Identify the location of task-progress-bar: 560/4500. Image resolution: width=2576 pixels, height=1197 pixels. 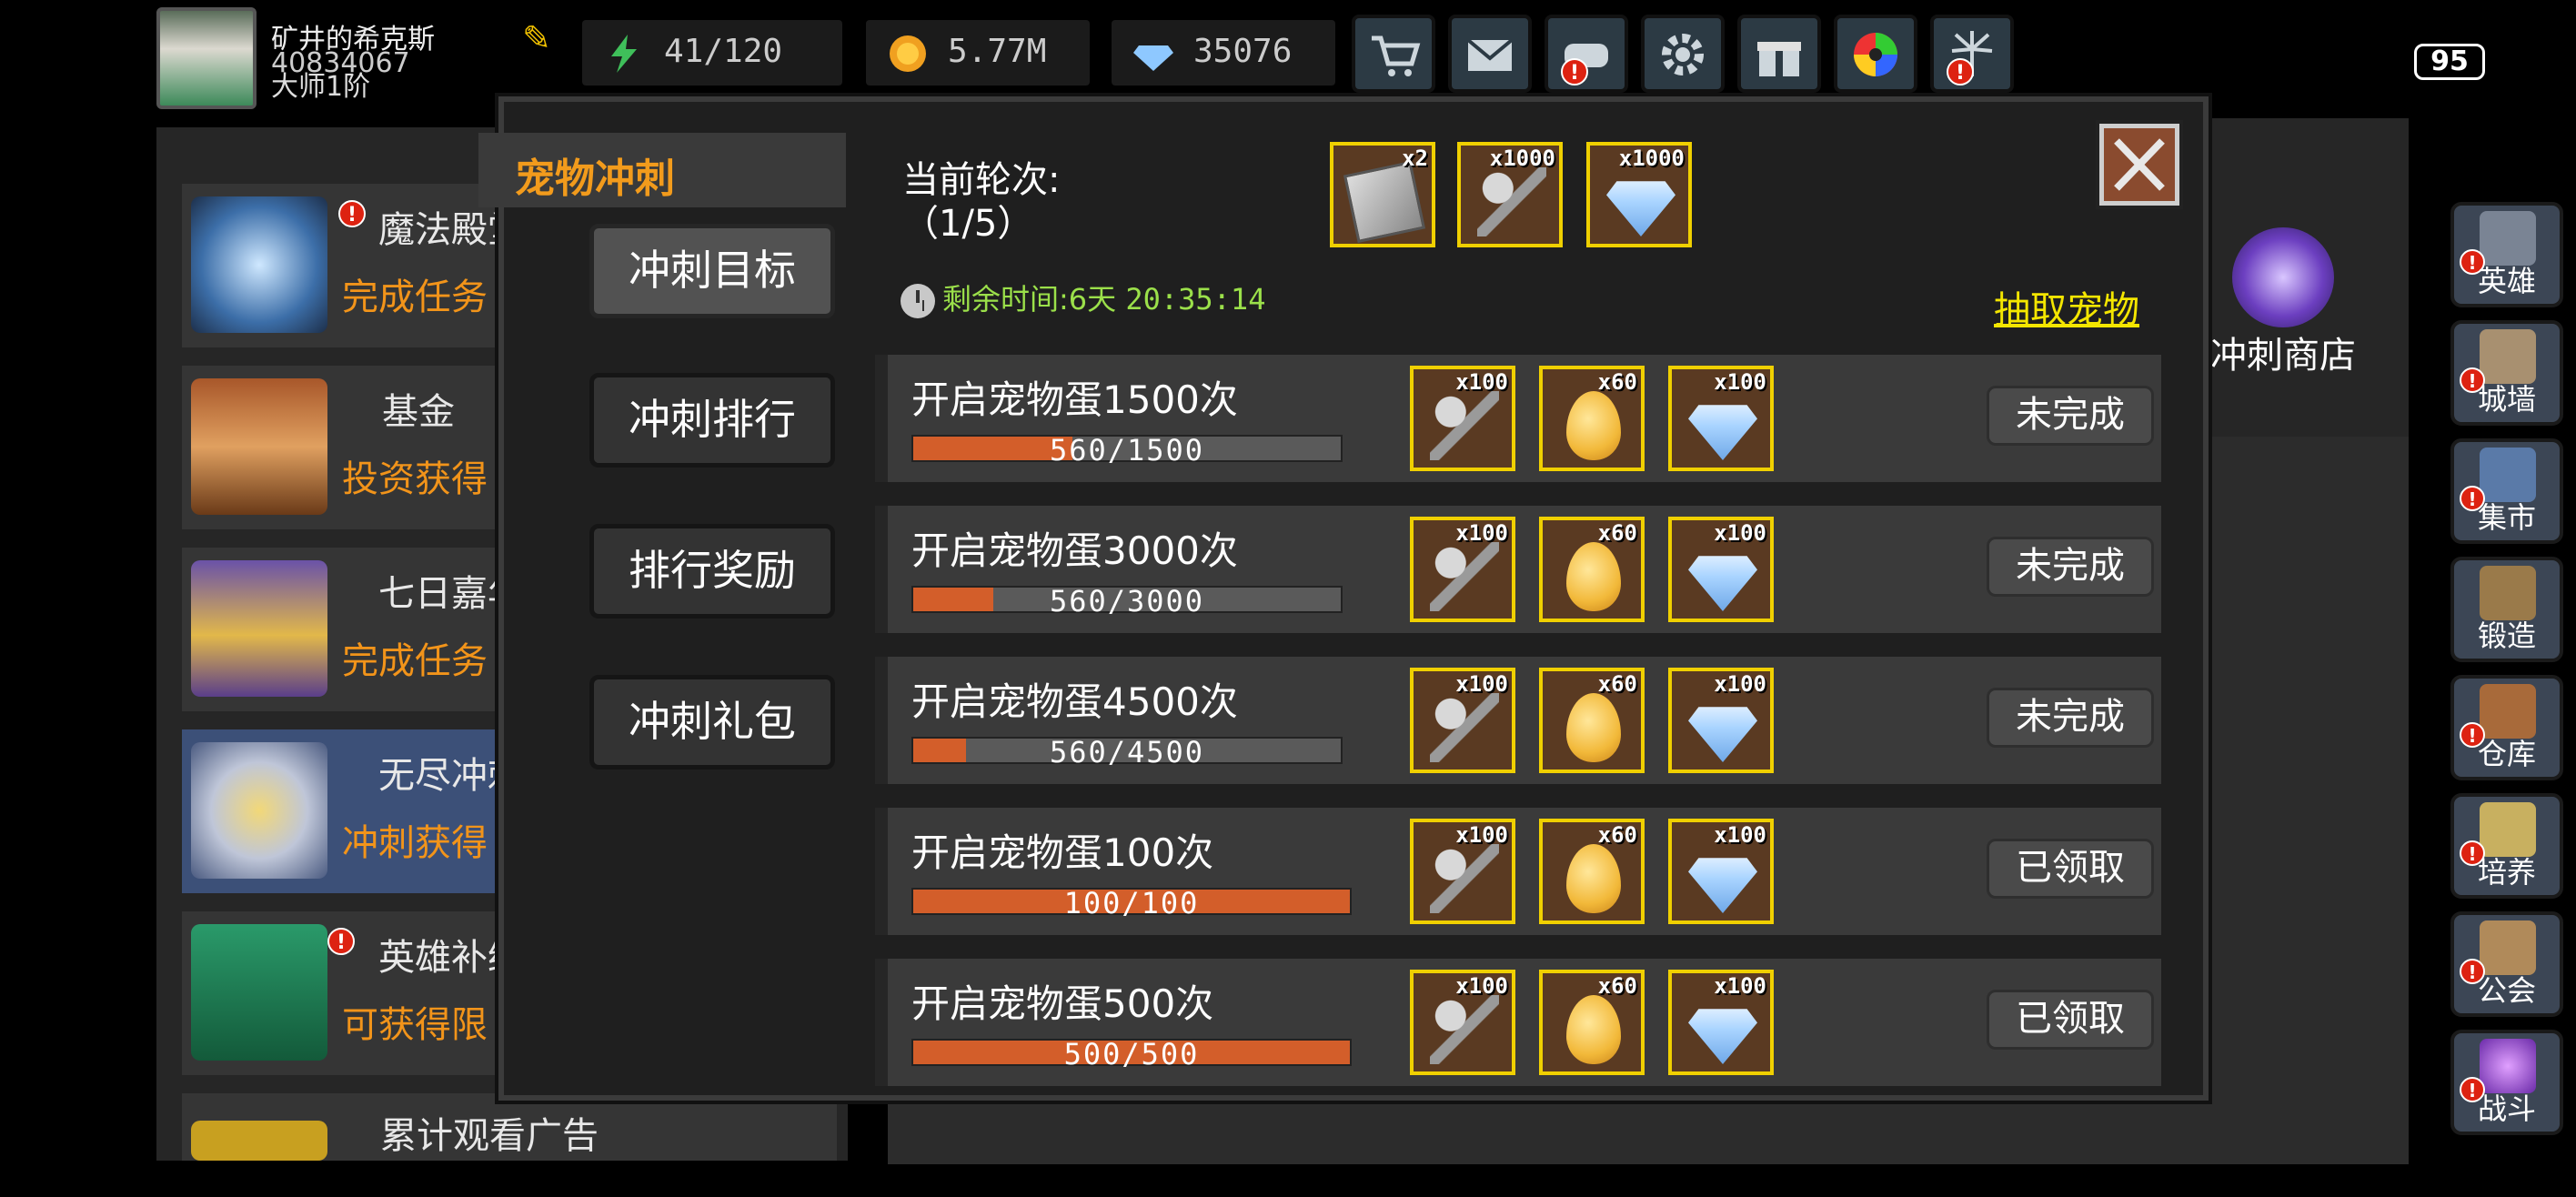
(1127, 752).